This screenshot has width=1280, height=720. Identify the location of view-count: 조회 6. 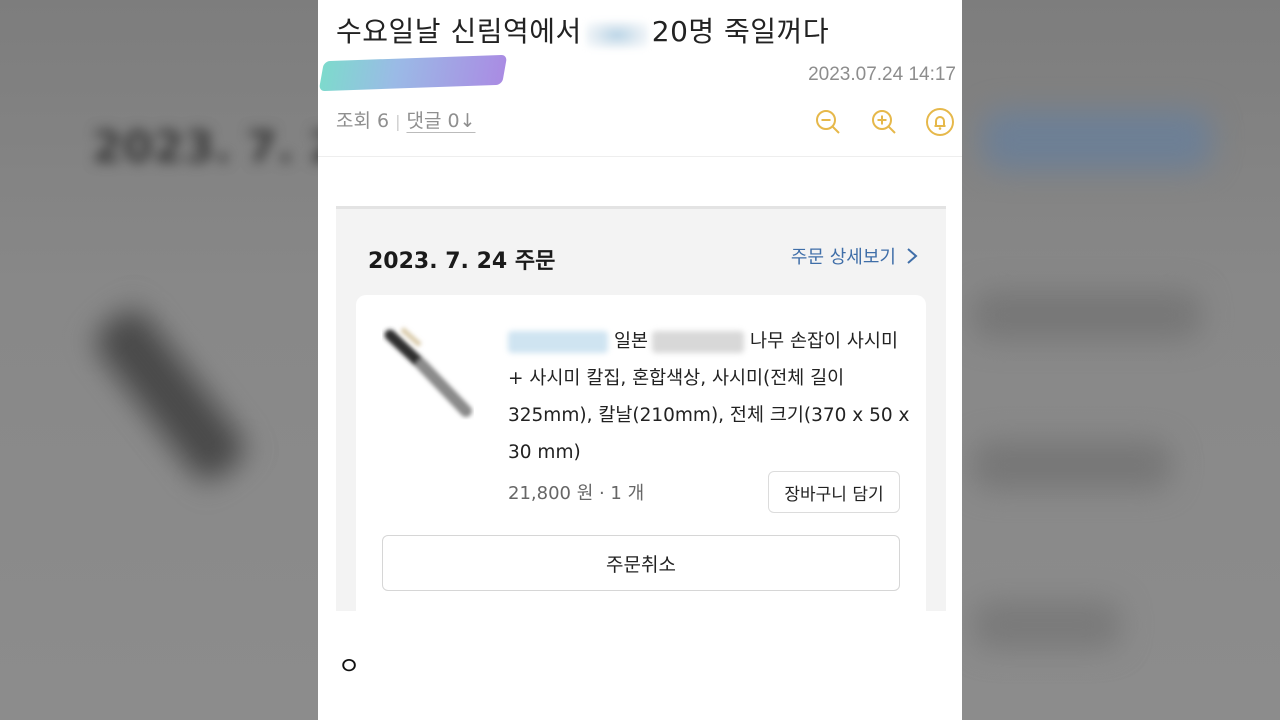
(363, 121).